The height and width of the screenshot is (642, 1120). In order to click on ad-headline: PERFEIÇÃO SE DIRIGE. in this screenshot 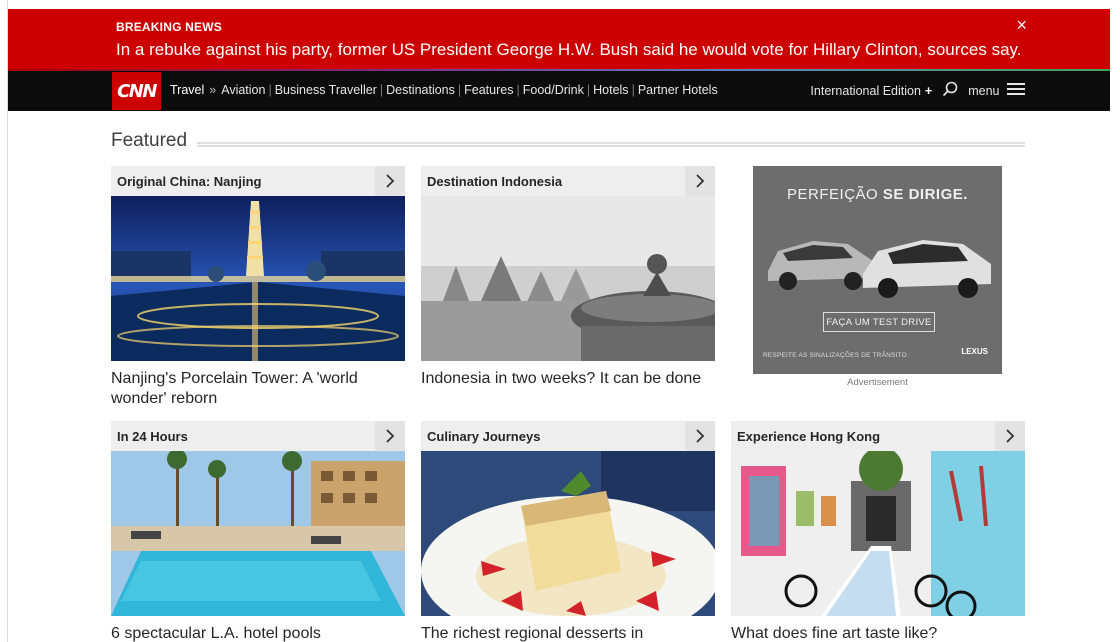, I will do `click(877, 194)`.